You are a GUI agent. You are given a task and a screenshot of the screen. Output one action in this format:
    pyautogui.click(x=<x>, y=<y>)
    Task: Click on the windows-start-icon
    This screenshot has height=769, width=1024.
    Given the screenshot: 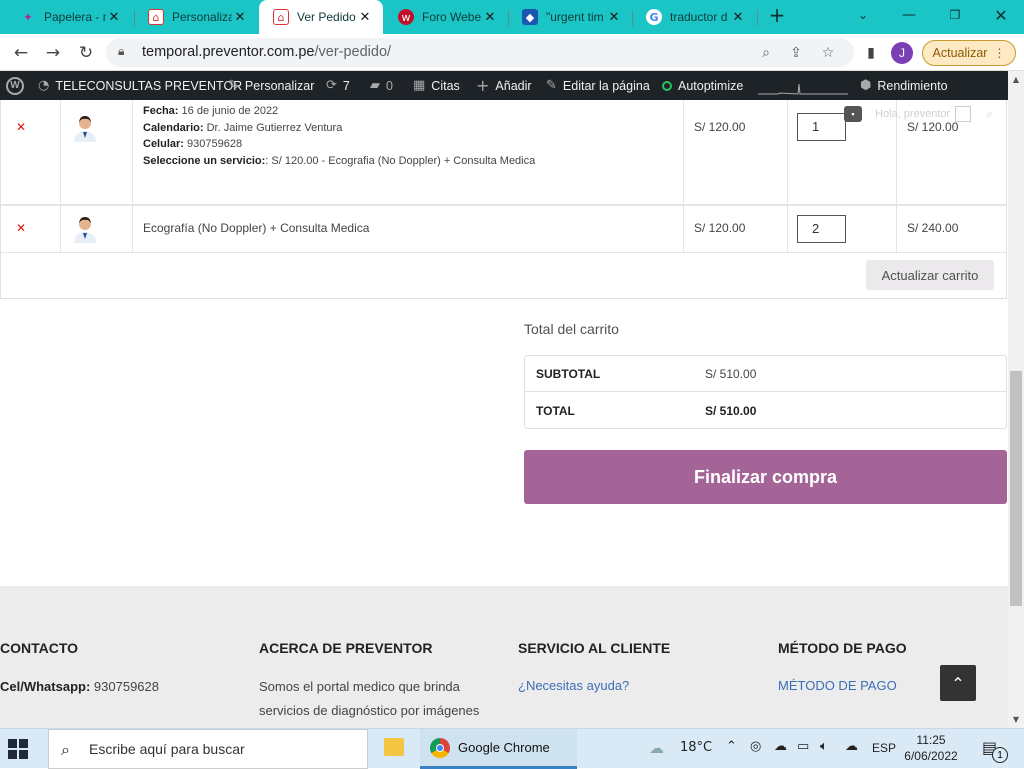 What is the action you would take?
    pyautogui.click(x=18, y=749)
    